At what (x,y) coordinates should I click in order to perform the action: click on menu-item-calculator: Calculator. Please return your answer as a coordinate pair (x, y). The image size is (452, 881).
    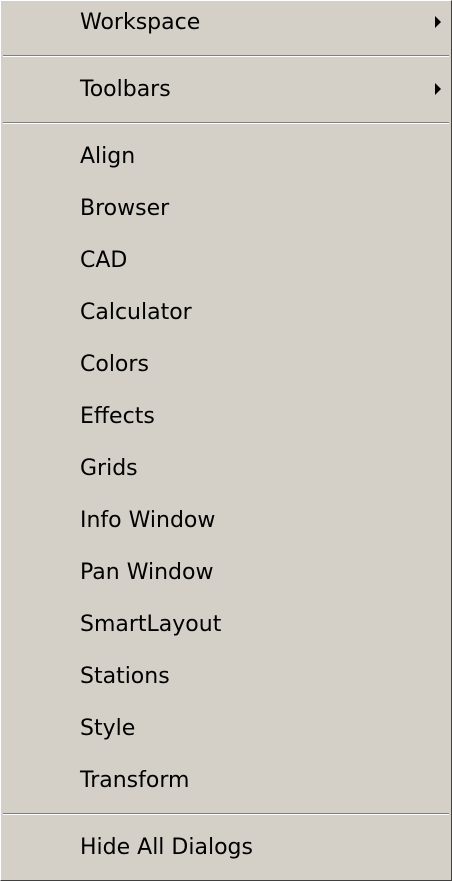
    Looking at the image, I should click on (226, 313).